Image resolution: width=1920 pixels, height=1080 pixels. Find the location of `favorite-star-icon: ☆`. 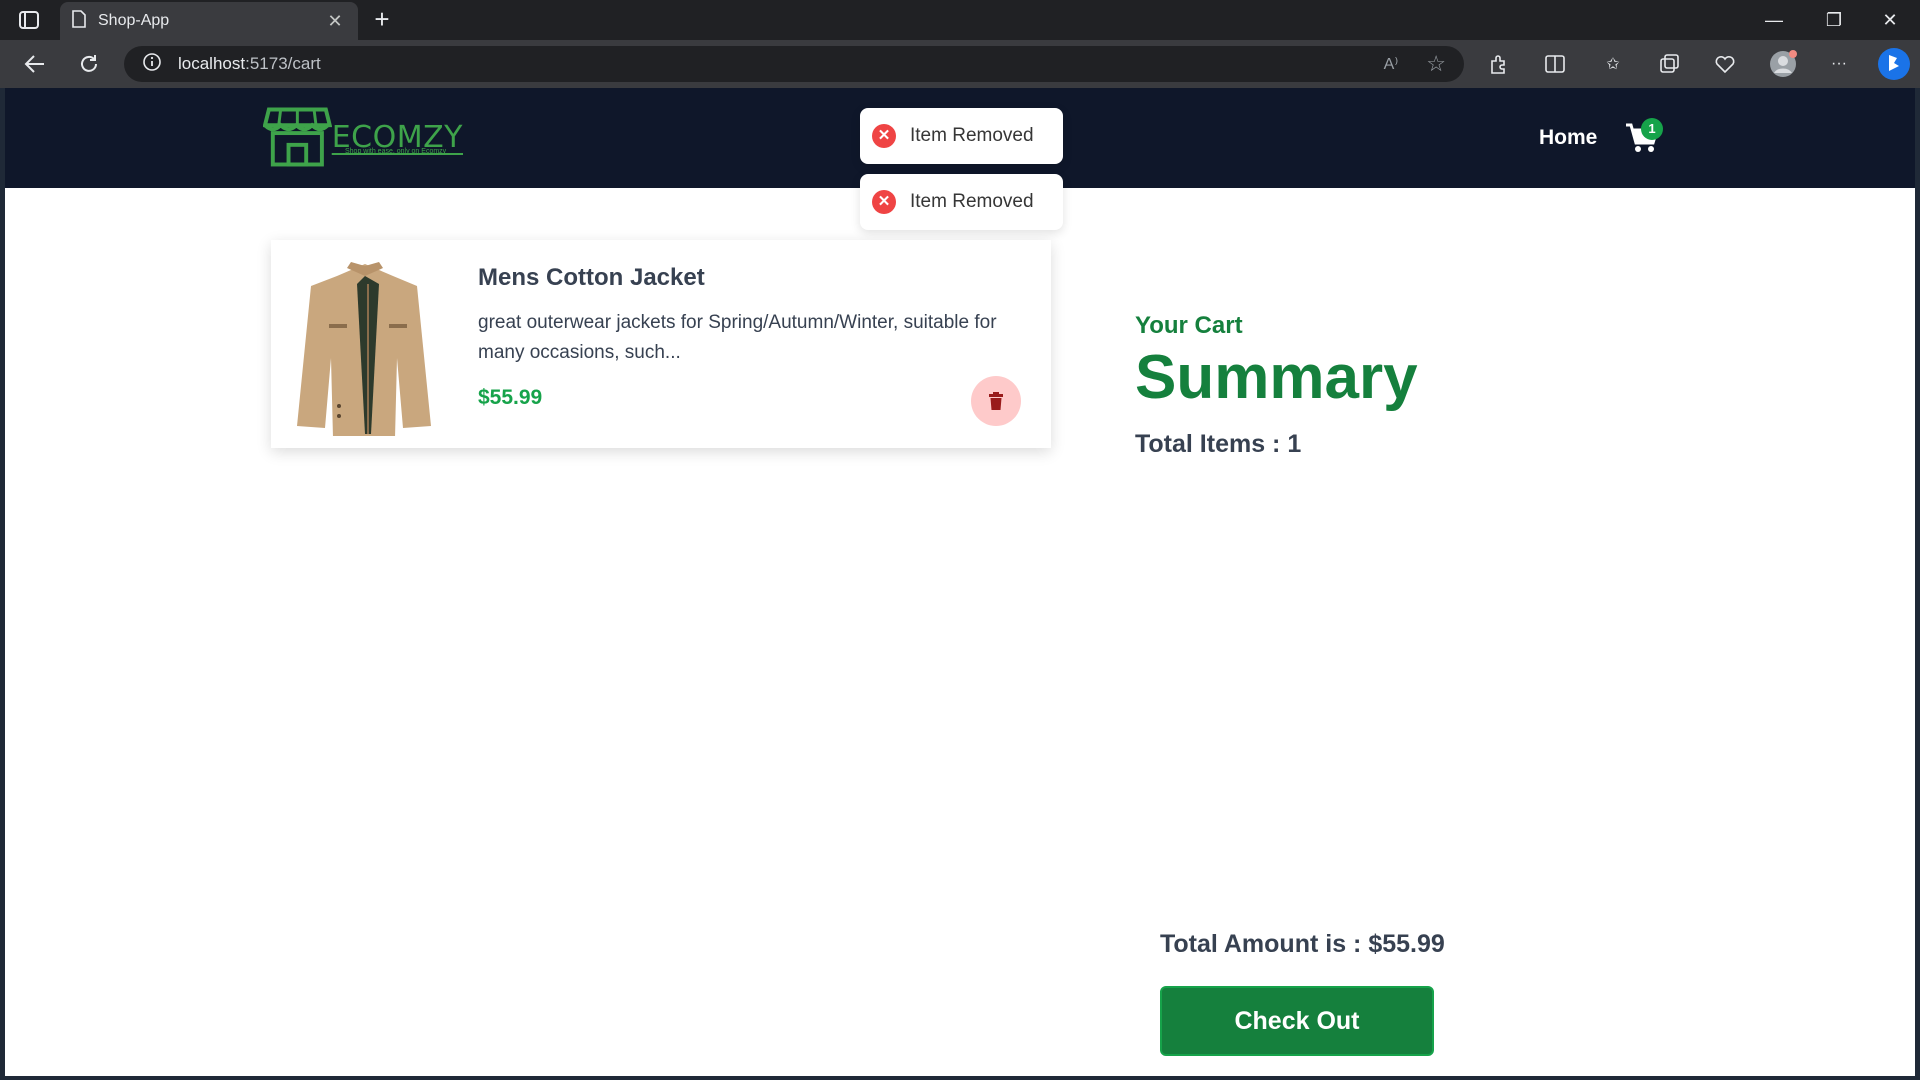

favorite-star-icon: ☆ is located at coordinates (1436, 64).